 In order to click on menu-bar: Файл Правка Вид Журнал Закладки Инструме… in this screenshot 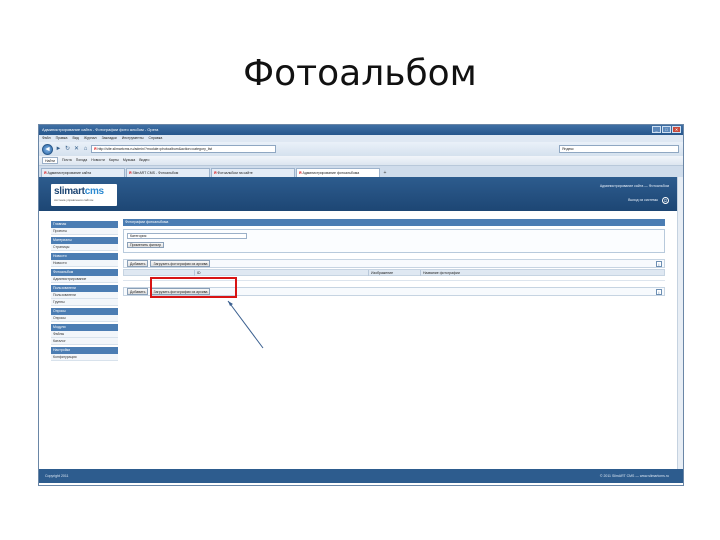, I will do `click(361, 138)`.